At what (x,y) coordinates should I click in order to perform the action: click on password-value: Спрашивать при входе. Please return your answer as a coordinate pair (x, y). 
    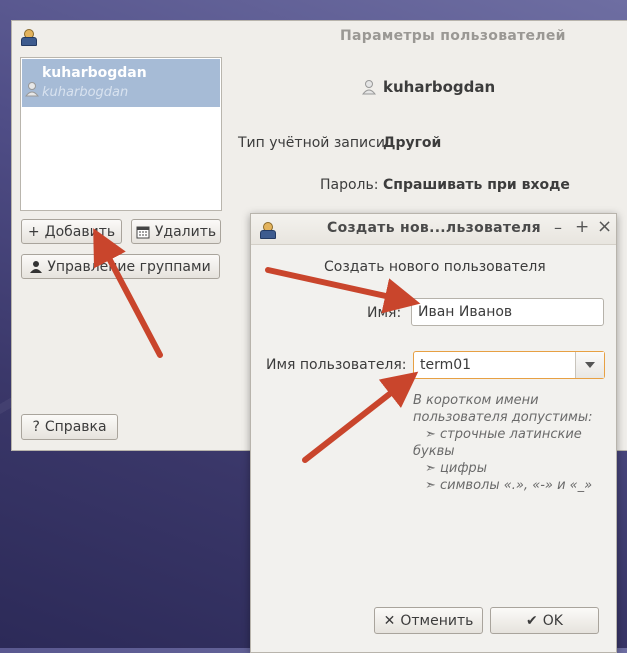
    Looking at the image, I should click on (476, 185).